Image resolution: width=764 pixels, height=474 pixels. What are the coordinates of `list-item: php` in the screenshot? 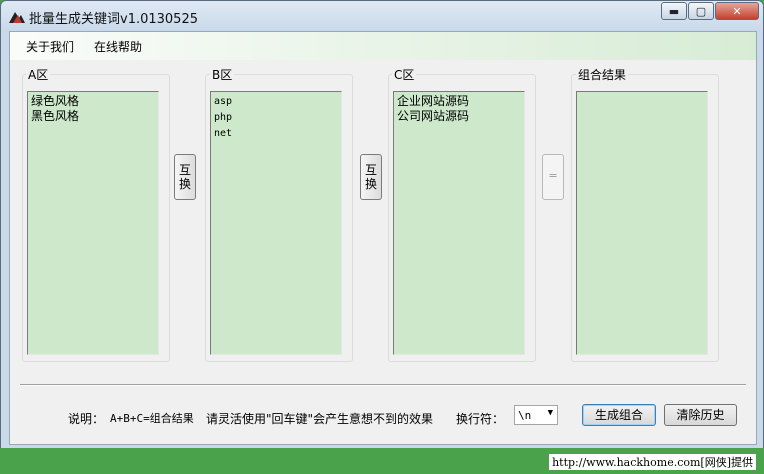 It's located at (223, 117).